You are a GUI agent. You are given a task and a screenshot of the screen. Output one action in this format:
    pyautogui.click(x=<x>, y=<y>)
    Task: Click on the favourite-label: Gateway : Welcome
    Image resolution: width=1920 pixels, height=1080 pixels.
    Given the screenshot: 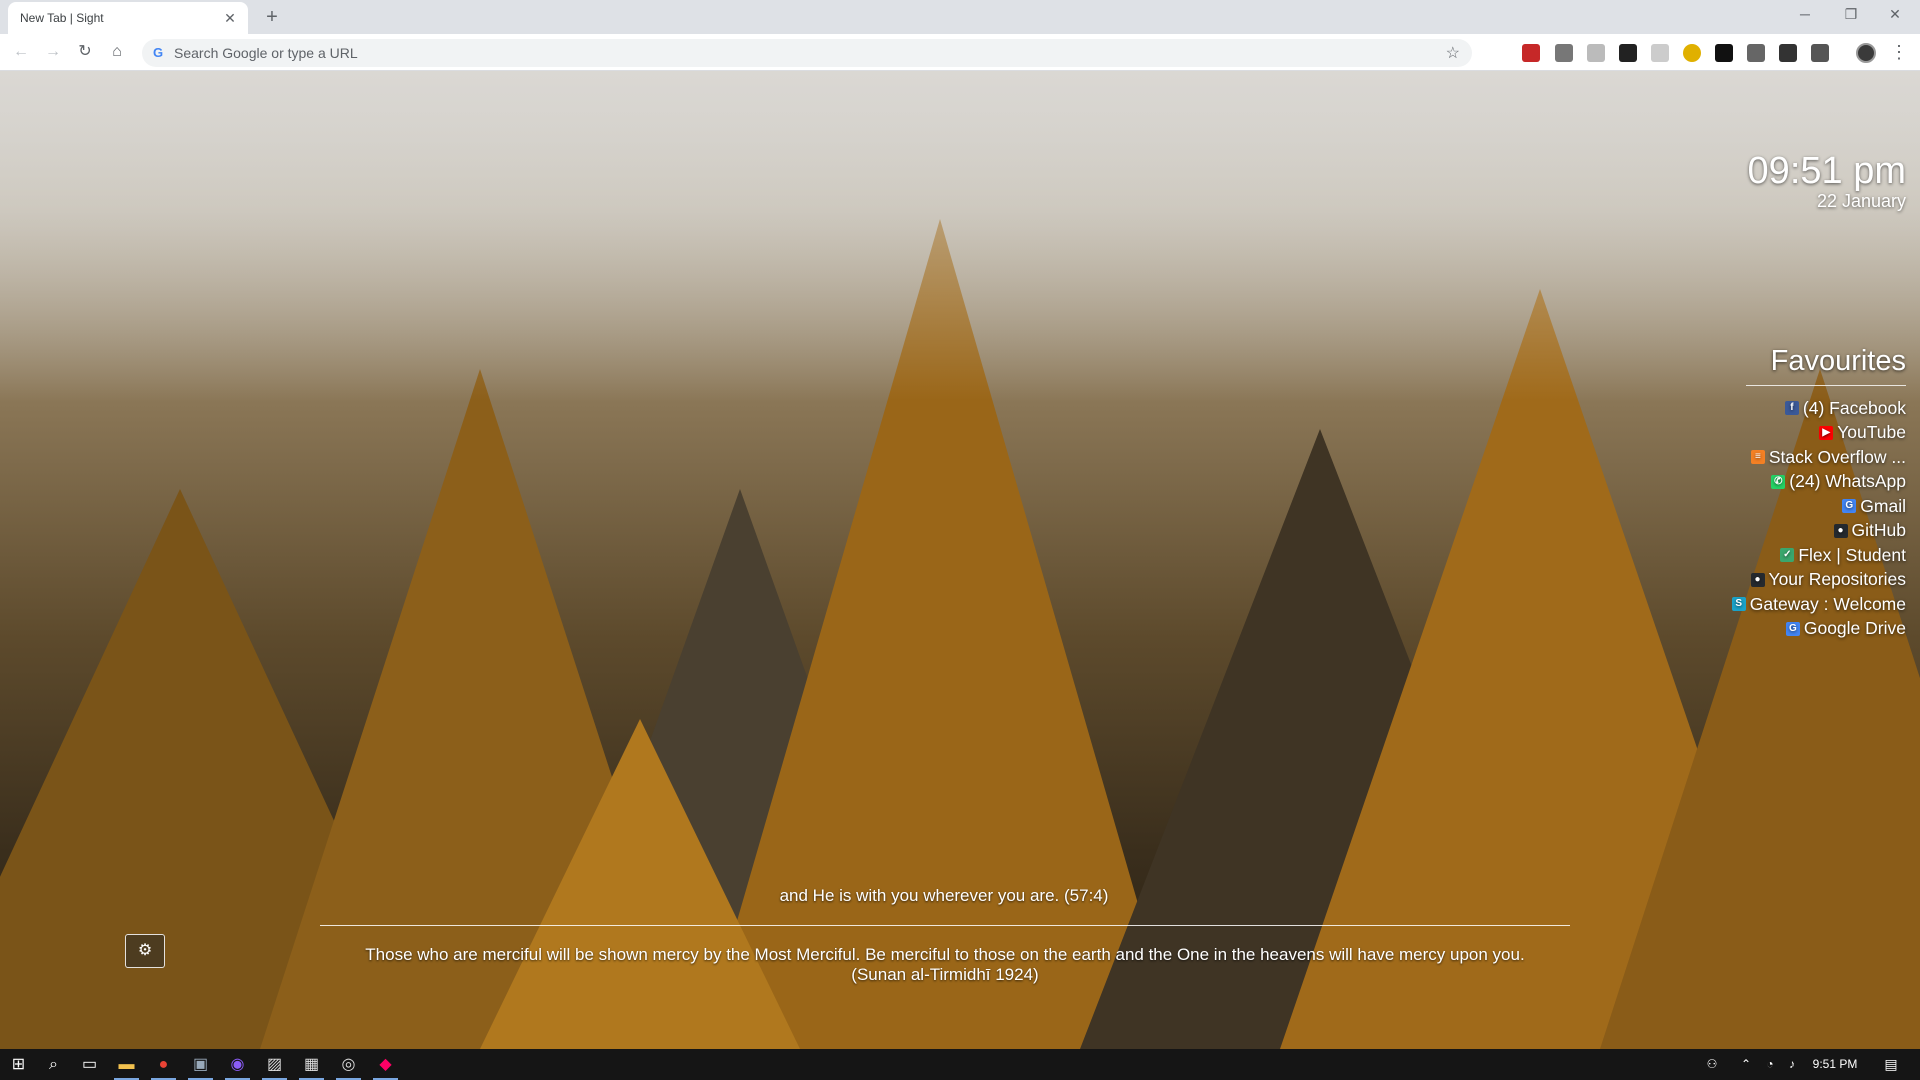 What is the action you would take?
    pyautogui.click(x=1827, y=603)
    